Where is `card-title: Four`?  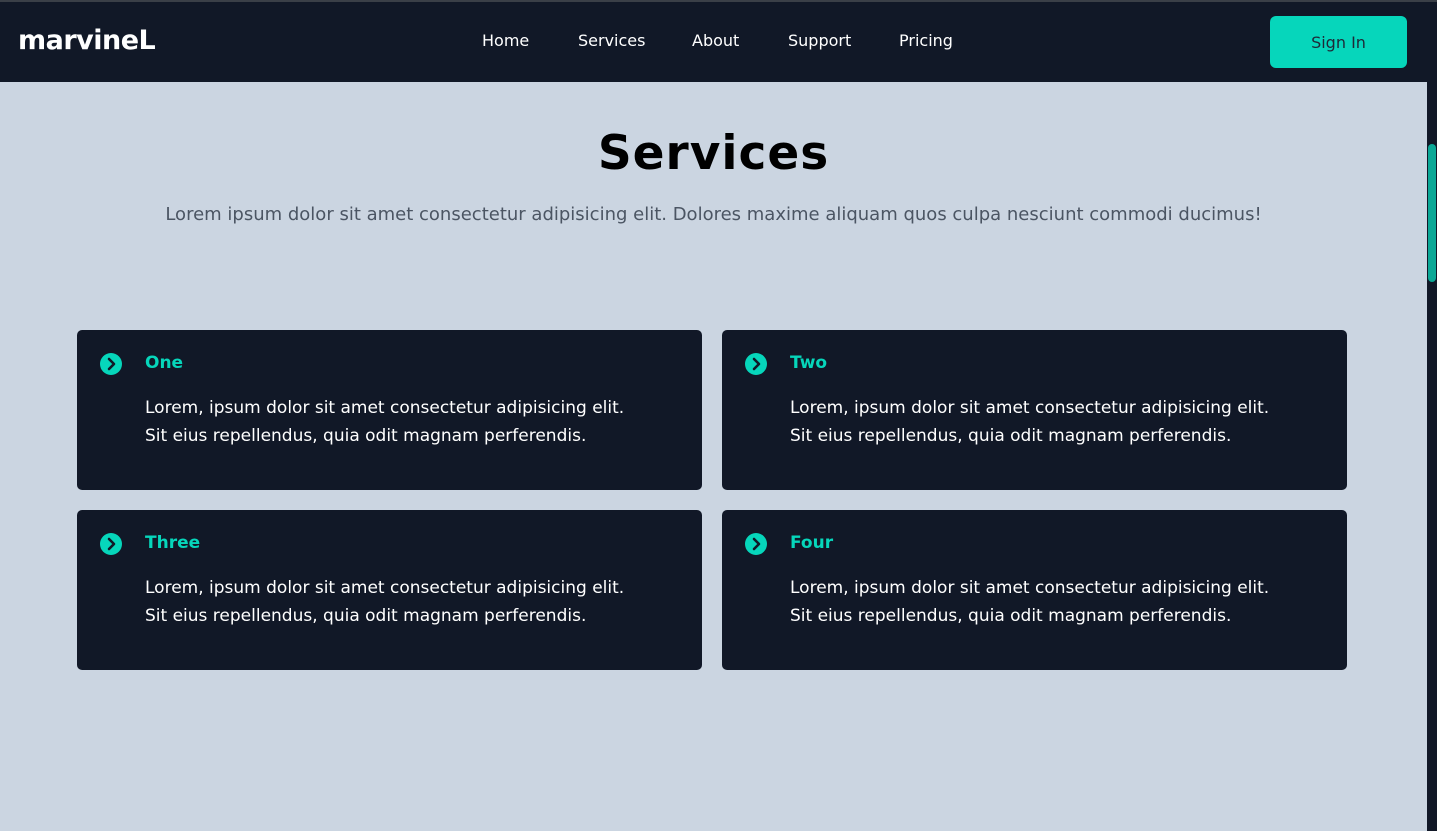 card-title: Four is located at coordinates (812, 543).